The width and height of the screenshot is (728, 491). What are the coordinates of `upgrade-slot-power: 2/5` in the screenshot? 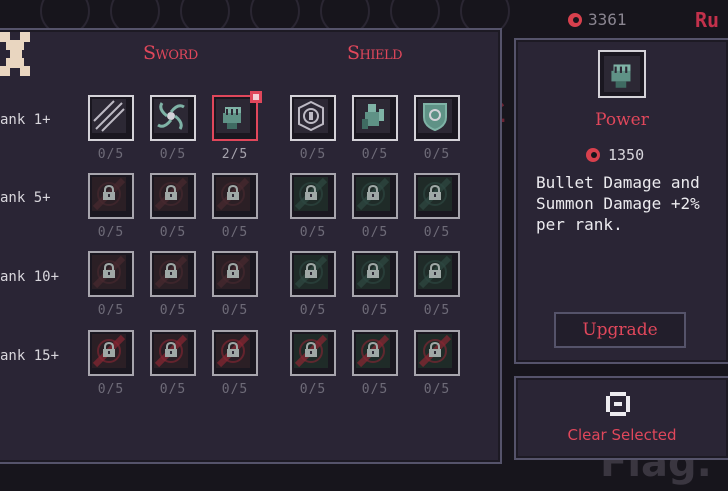 It's located at (237, 126).